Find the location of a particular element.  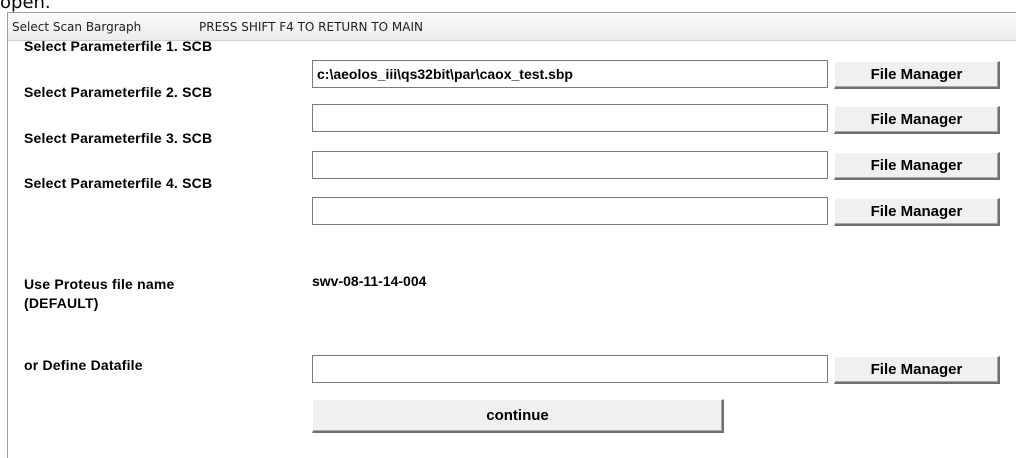

proteus-label-line2: (DEFAULT) is located at coordinates (61, 303).